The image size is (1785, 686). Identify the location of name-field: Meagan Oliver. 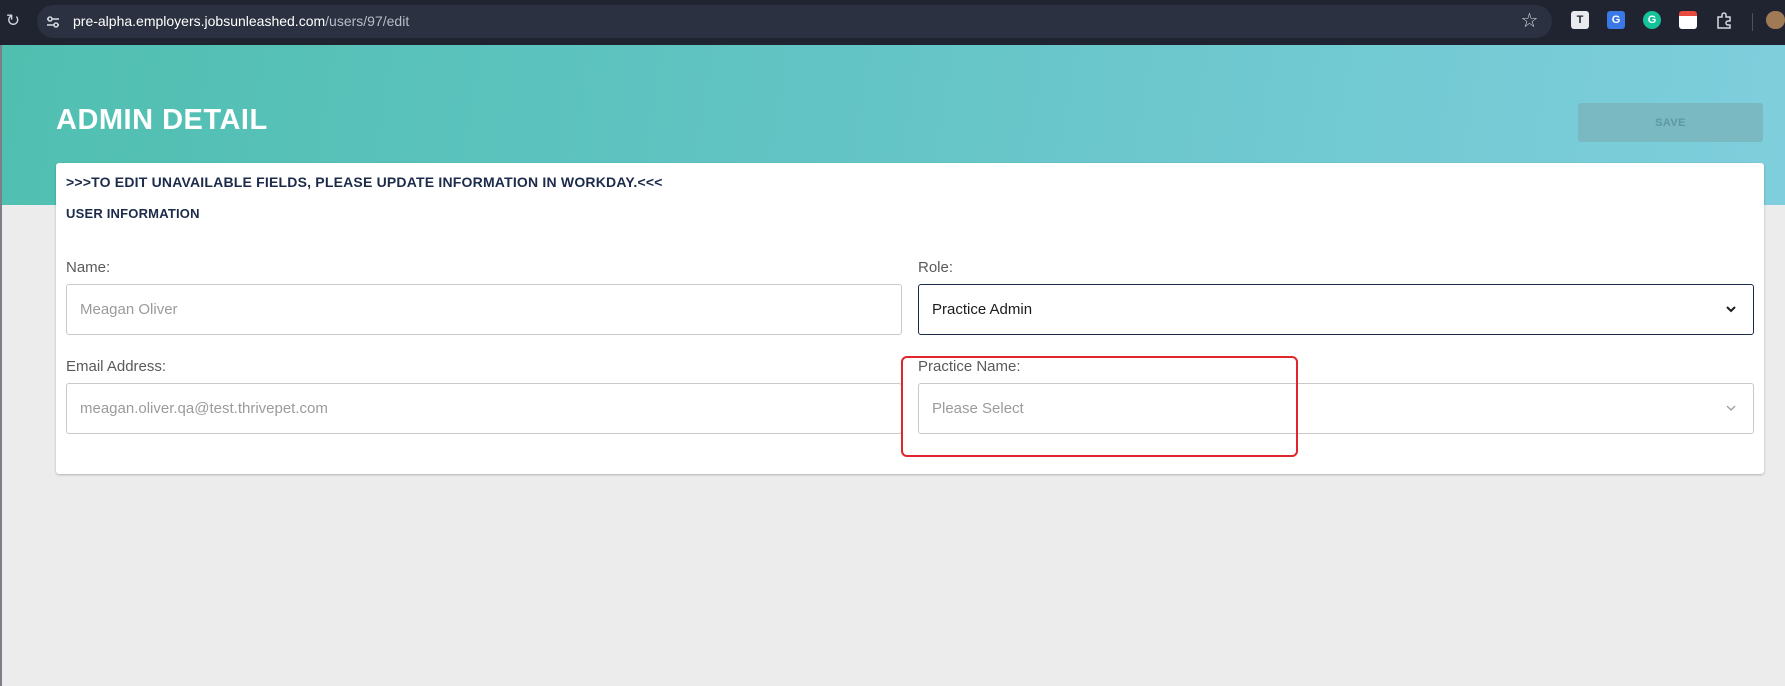
(484, 309).